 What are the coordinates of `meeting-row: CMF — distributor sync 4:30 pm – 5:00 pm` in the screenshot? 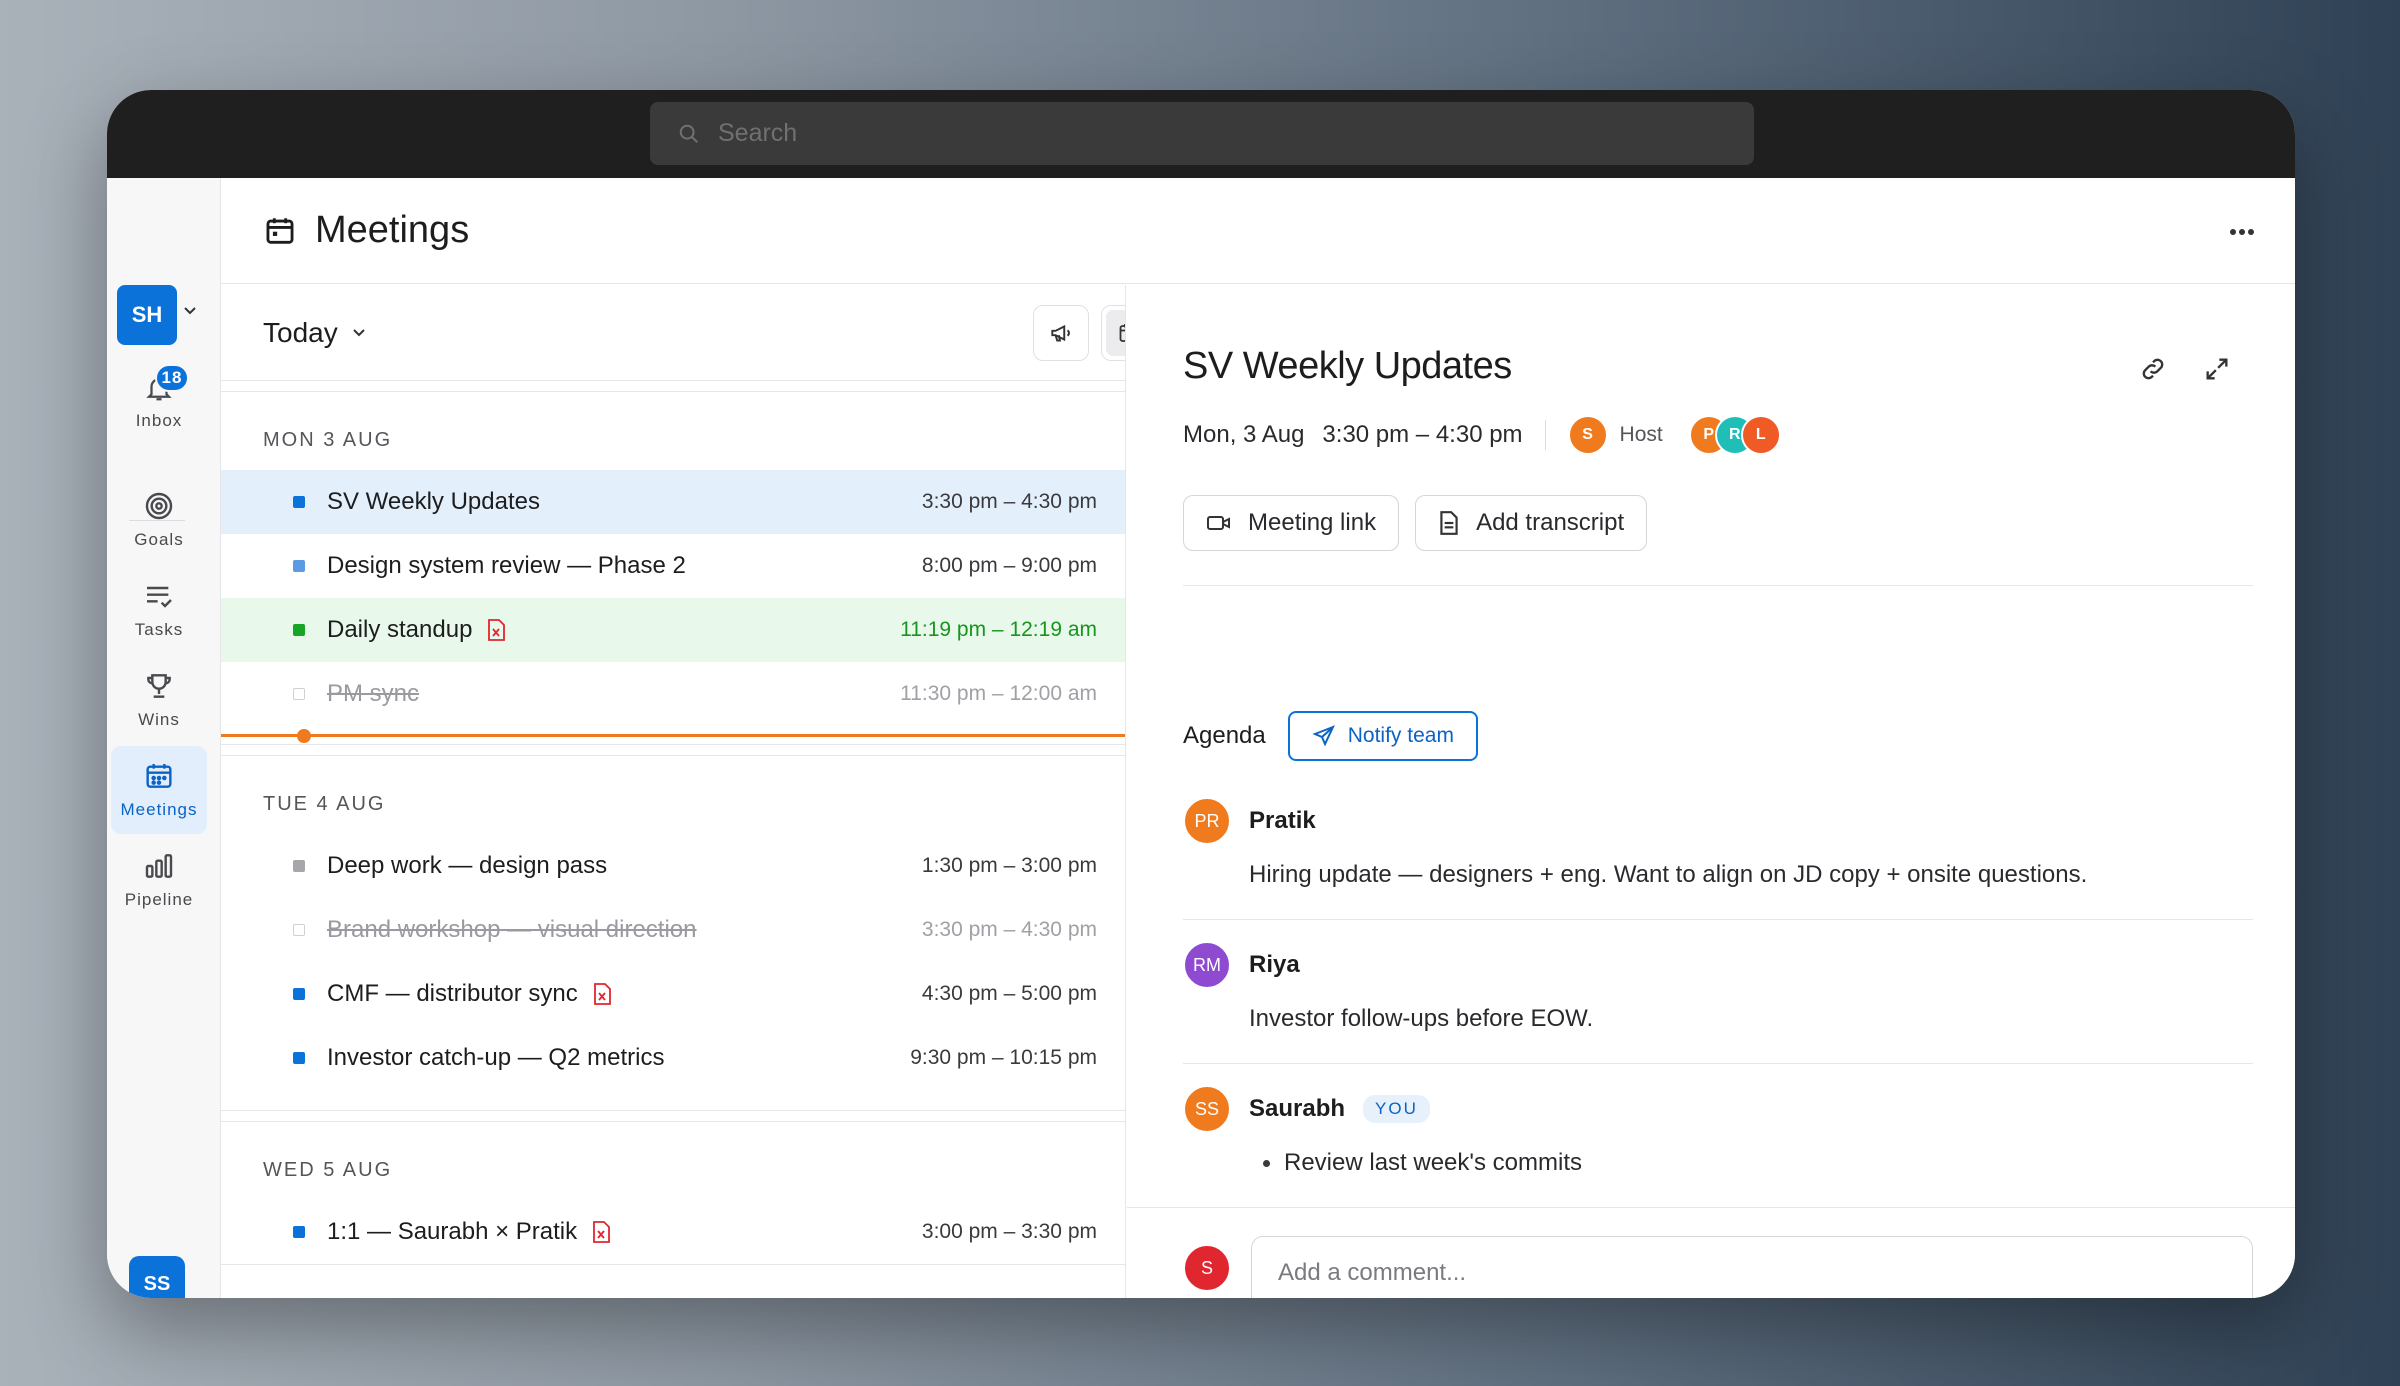 It's located at (673, 994).